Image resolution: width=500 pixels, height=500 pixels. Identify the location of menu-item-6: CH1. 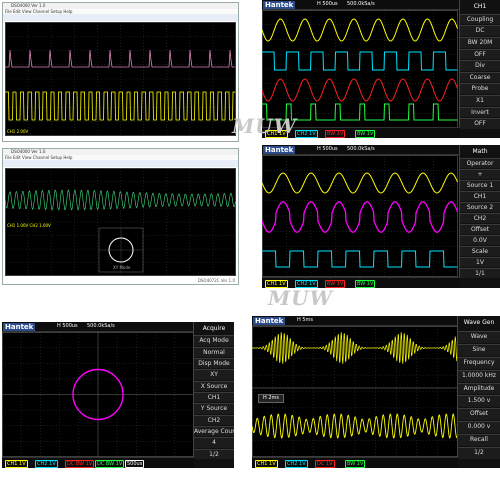
(214, 397).